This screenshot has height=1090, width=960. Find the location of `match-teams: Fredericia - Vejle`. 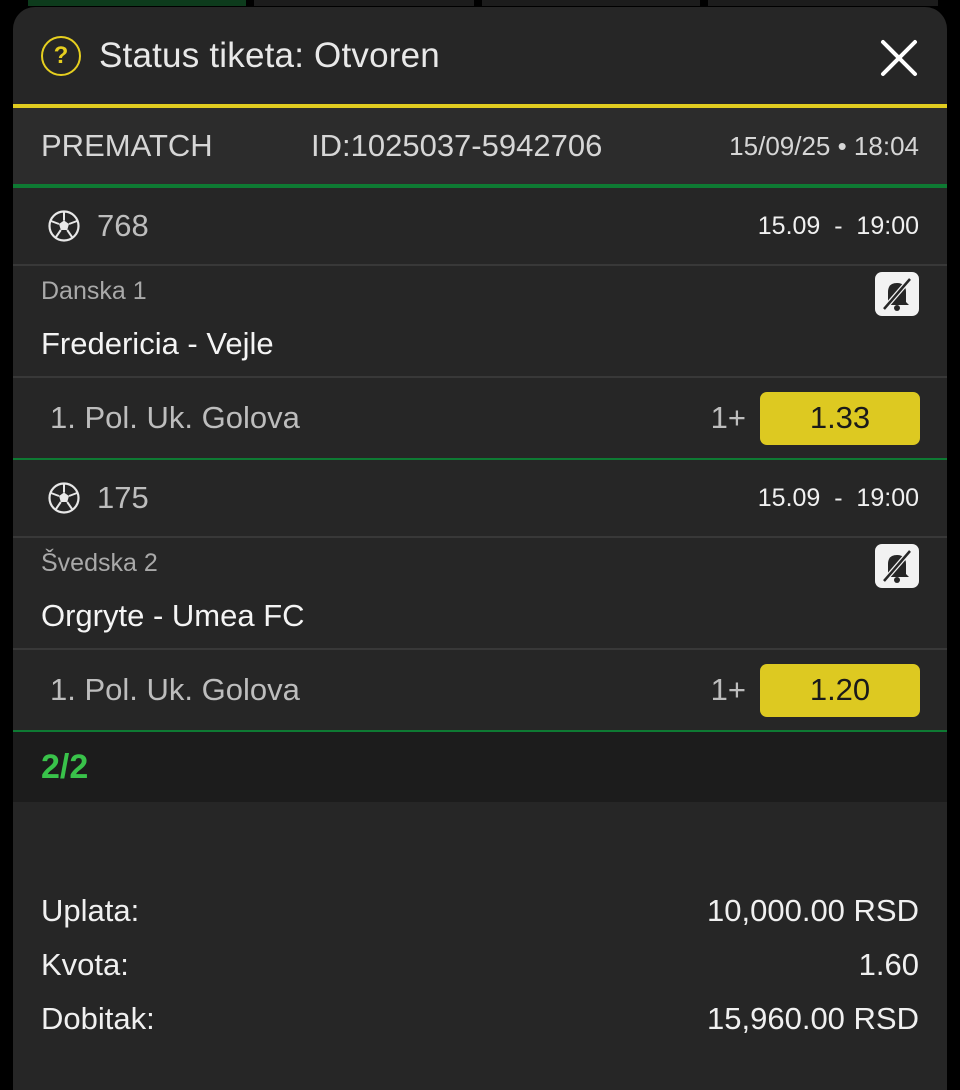

match-teams: Fredericia - Vejle is located at coordinates (157, 343).